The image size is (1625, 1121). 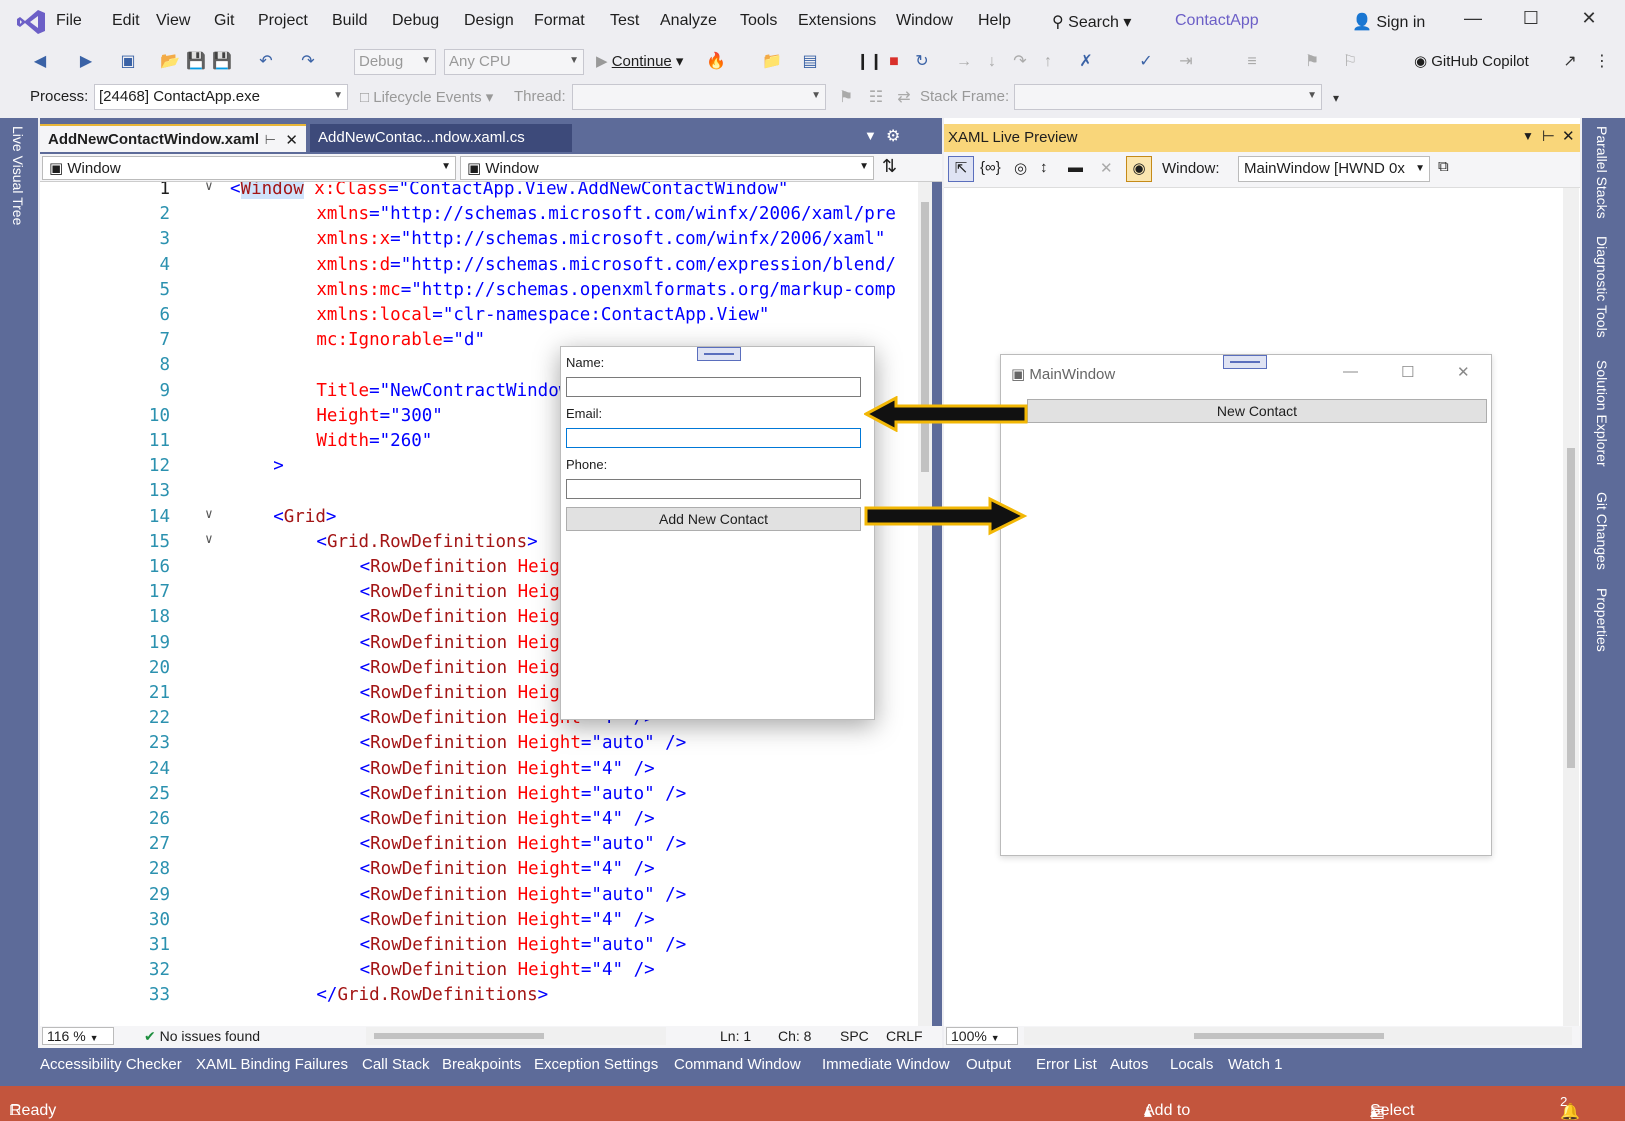 What do you see at coordinates (994, 21) in the screenshot?
I see `menu-item-help: Help` at bounding box center [994, 21].